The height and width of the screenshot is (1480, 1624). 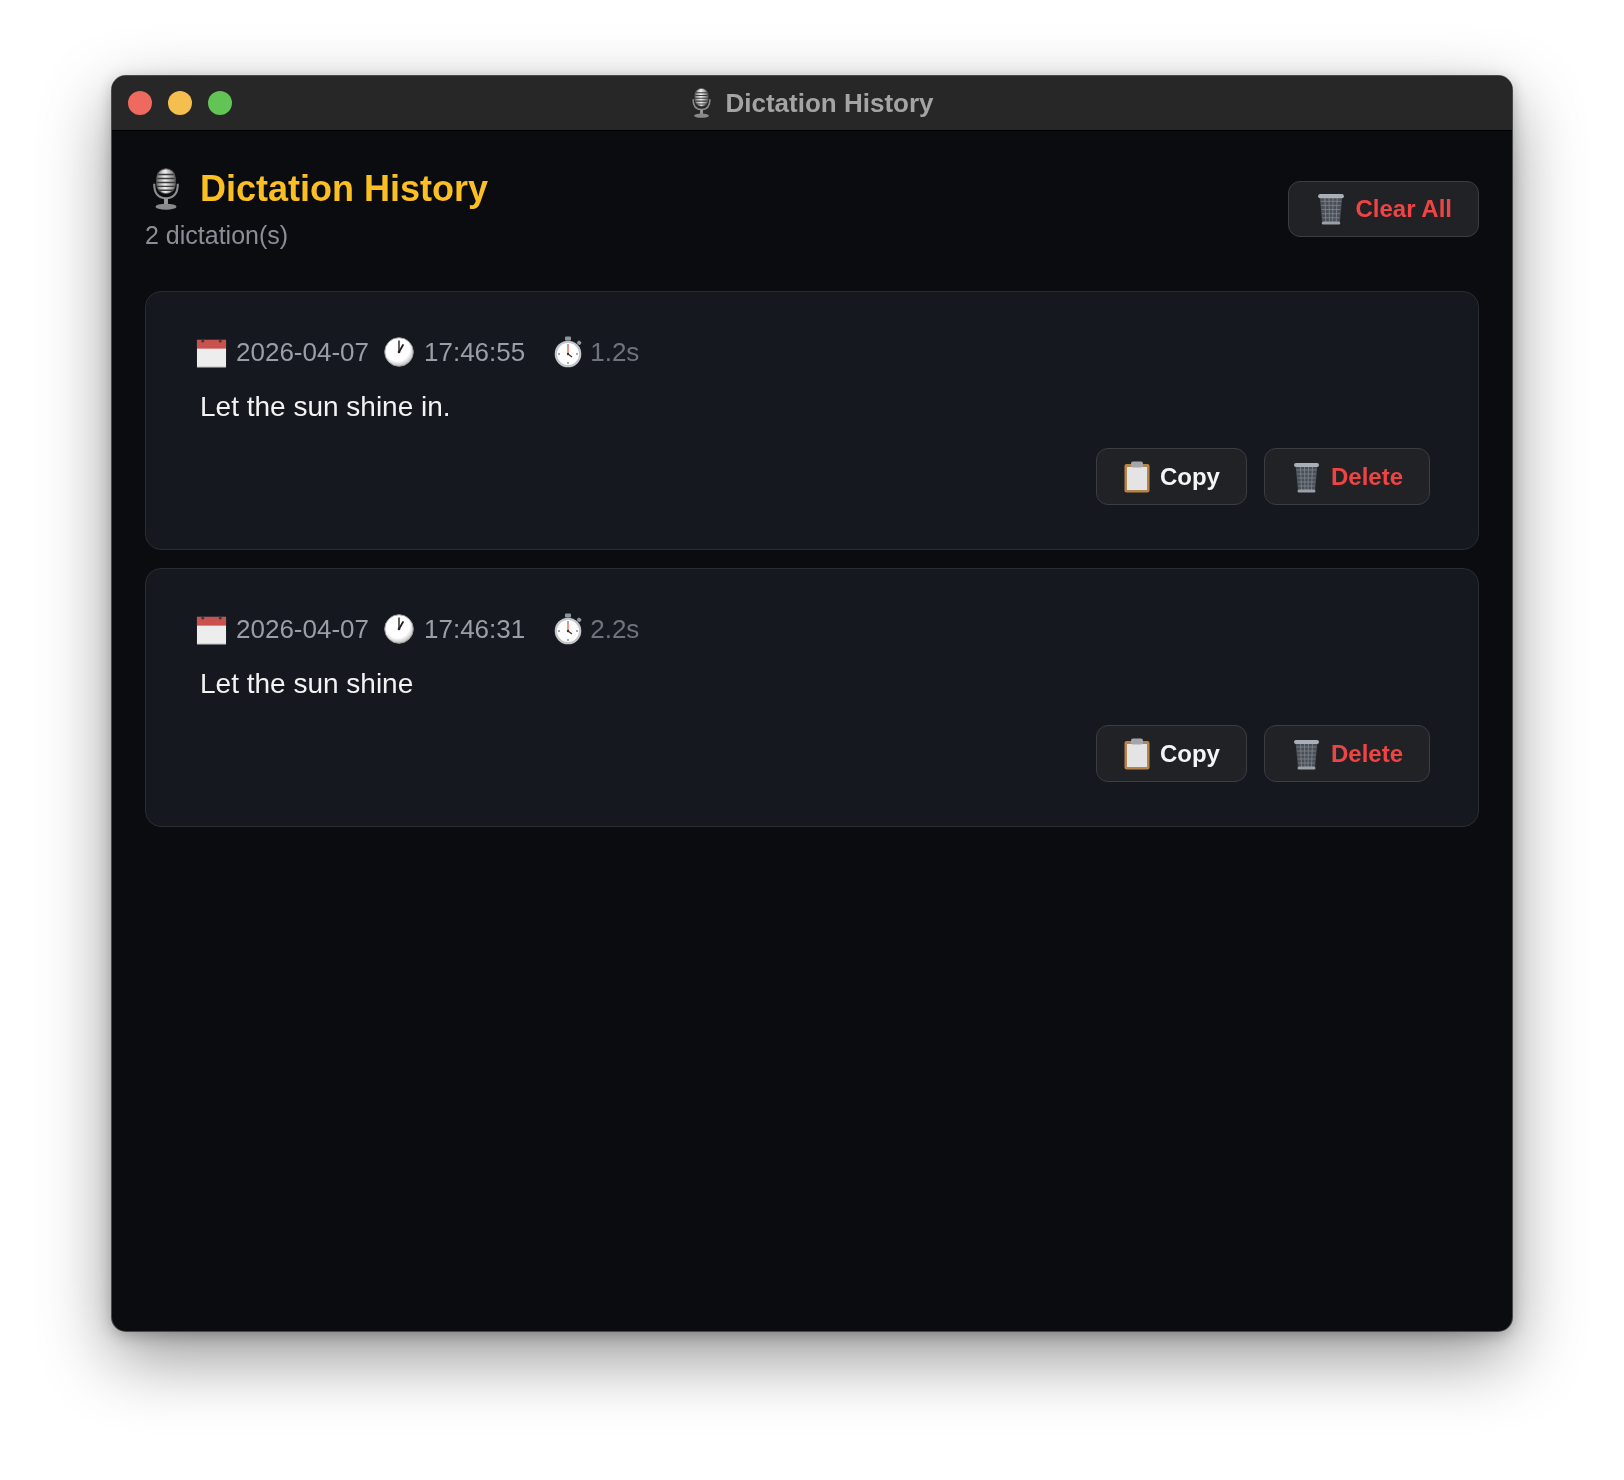 I want to click on duration-text: 2.2s, so click(x=615, y=629).